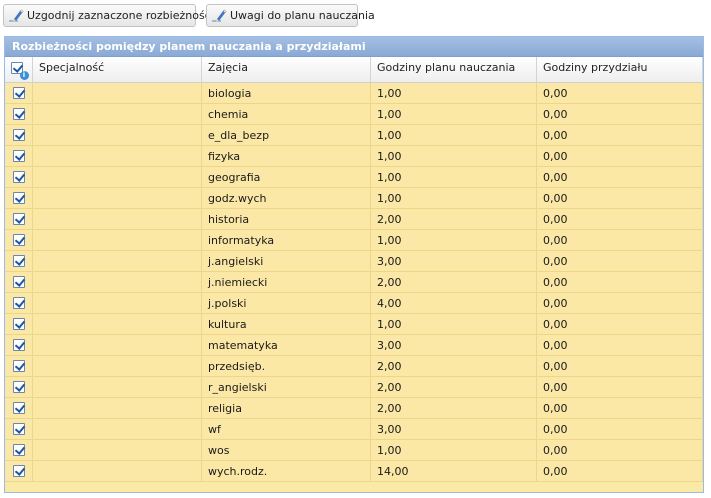 The width and height of the screenshot is (711, 498). I want to click on table-row: kultura 1,00 0,00, so click(354, 324).